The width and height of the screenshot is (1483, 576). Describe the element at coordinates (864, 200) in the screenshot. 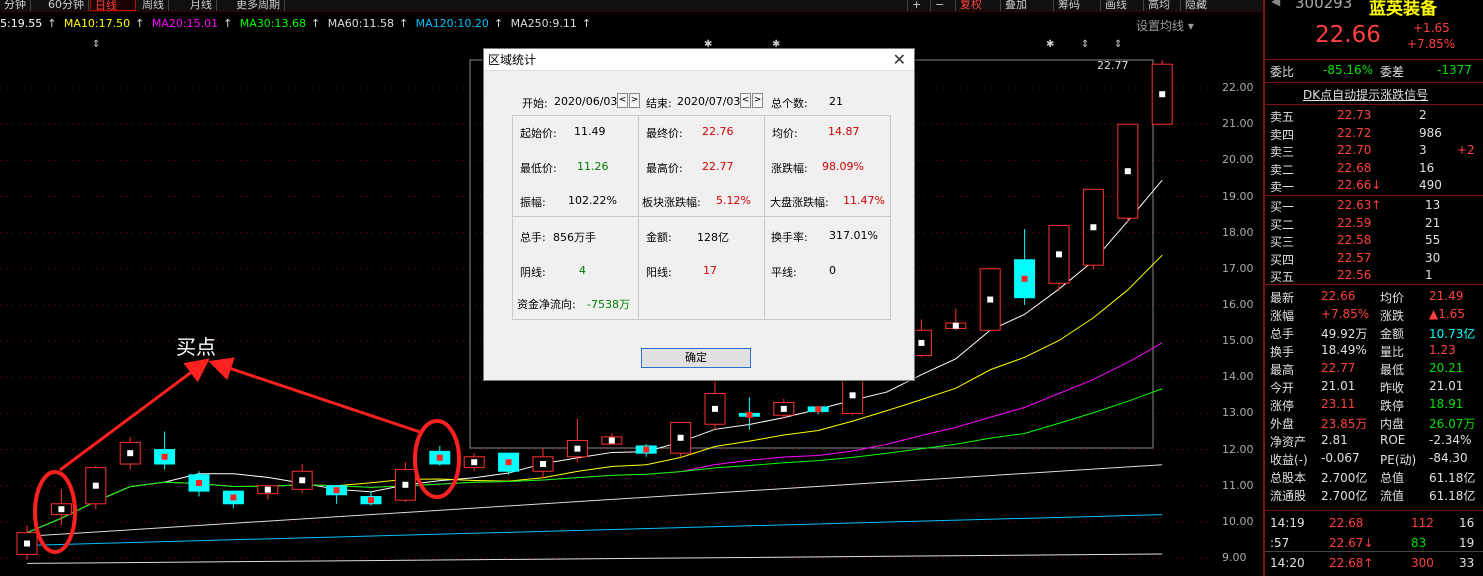

I see `market-change-value: 11.47%` at that location.